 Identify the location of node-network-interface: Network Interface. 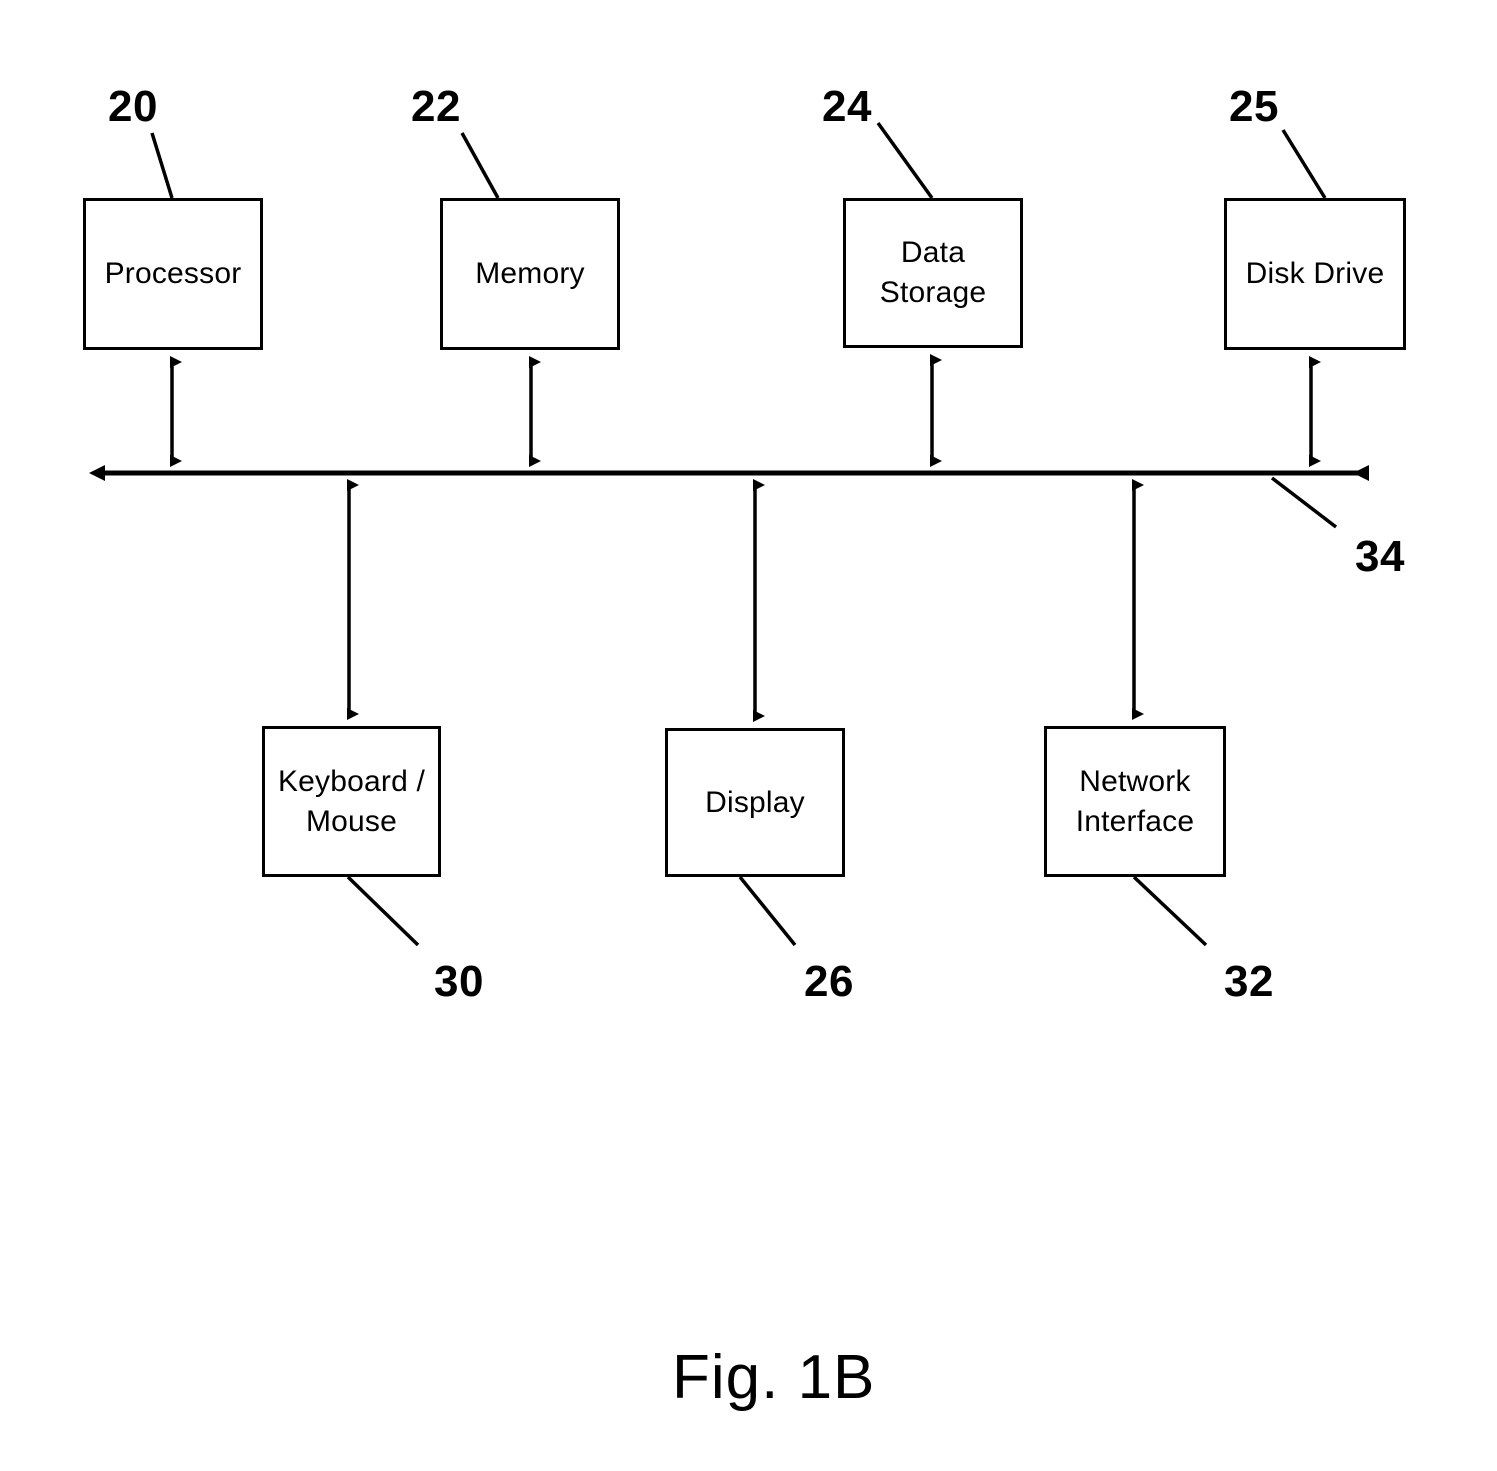
(1135, 801).